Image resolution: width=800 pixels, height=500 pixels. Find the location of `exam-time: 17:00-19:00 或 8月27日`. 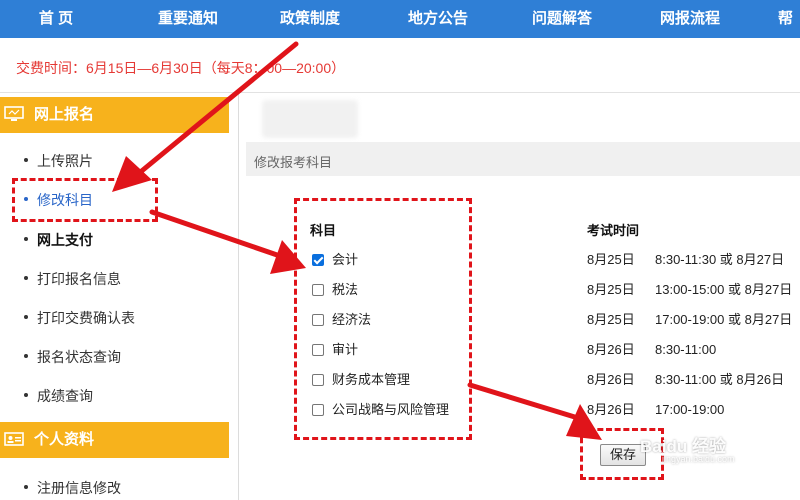

exam-time: 17:00-19:00 或 8月27日 is located at coordinates (724, 319).